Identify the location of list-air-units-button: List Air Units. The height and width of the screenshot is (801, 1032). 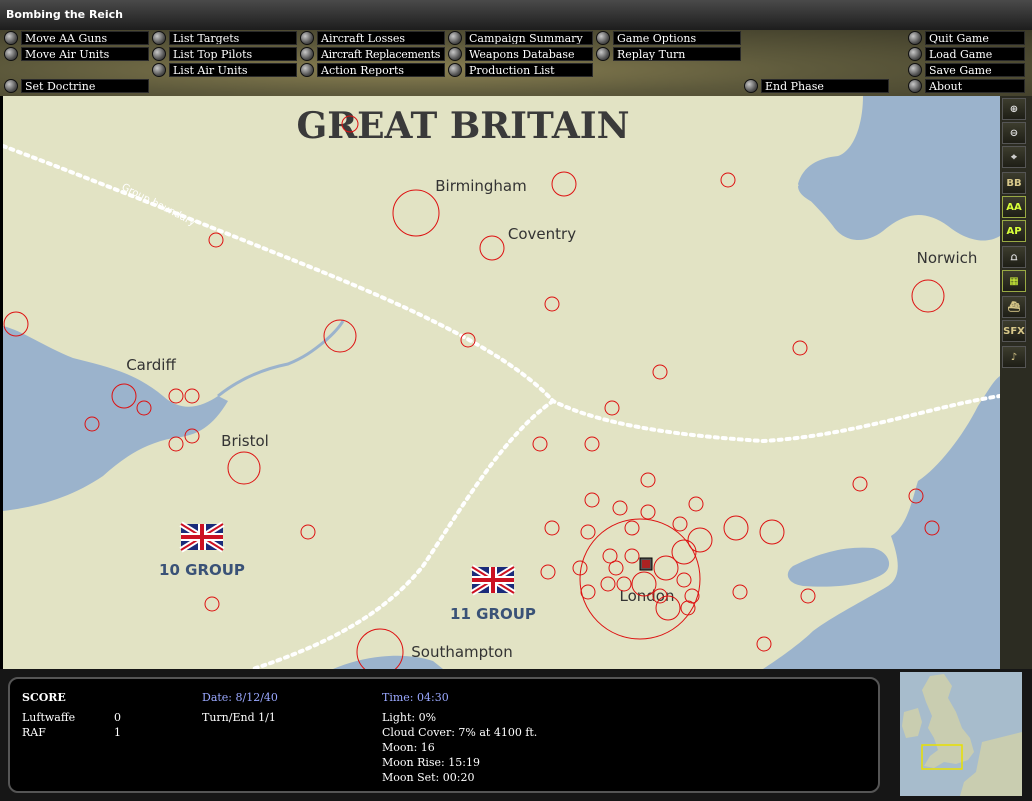
(224, 70).